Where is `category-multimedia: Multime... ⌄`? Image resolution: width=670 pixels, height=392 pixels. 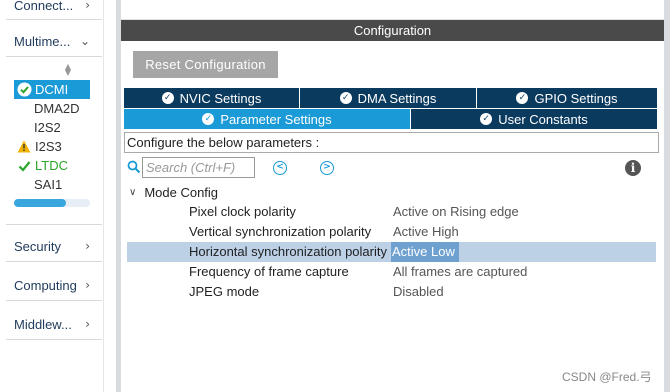
category-multimedia: Multime... ⌄ is located at coordinates (53, 41).